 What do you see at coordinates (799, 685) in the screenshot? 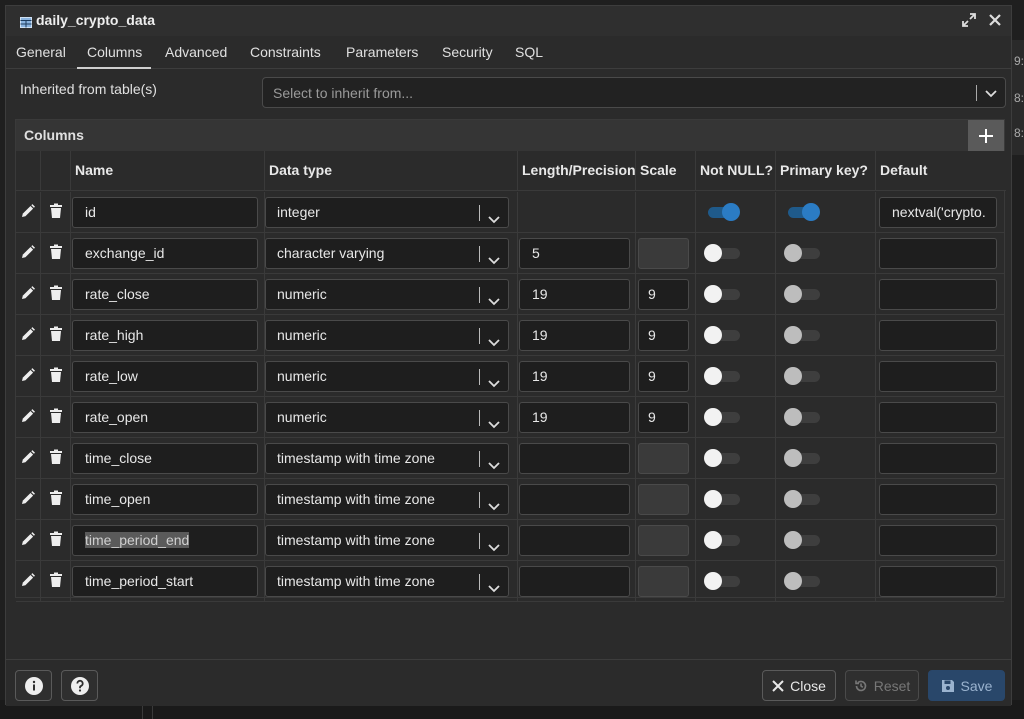
I see `close-button: Close` at bounding box center [799, 685].